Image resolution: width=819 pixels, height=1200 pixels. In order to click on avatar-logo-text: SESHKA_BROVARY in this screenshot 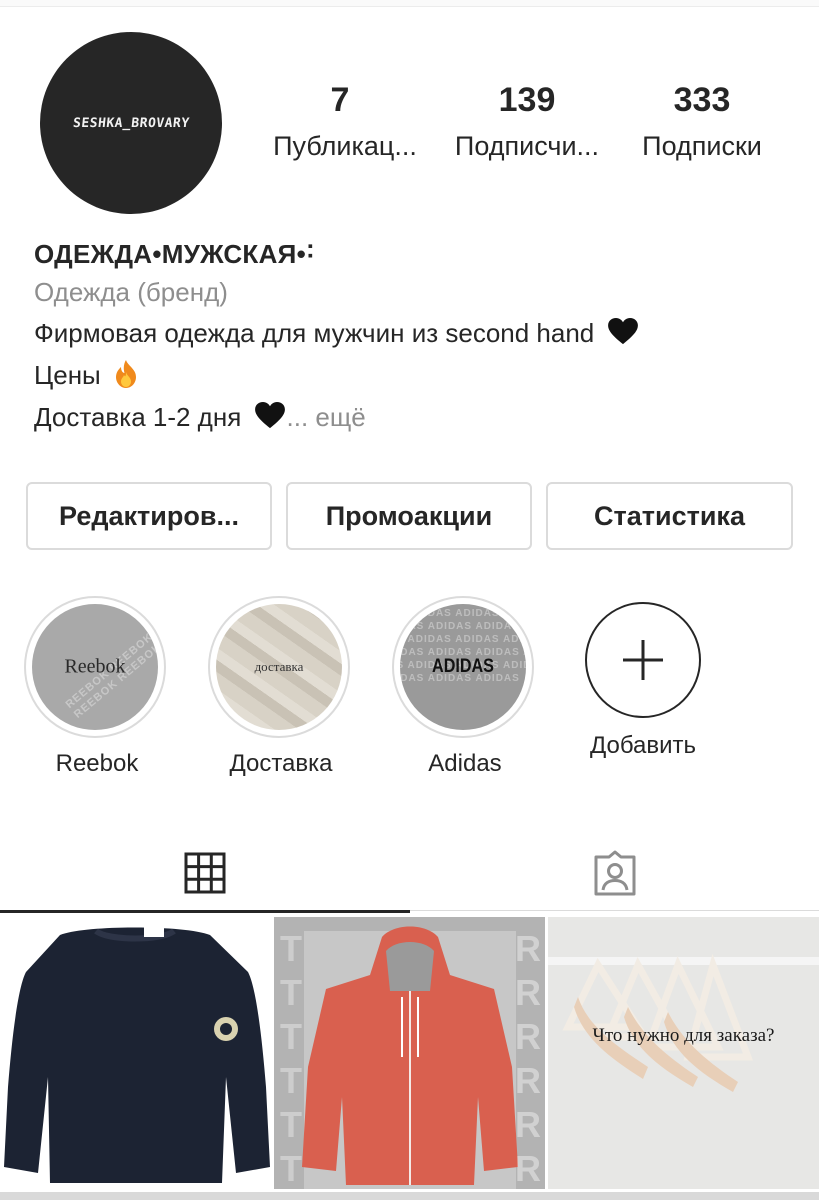, I will do `click(131, 123)`.